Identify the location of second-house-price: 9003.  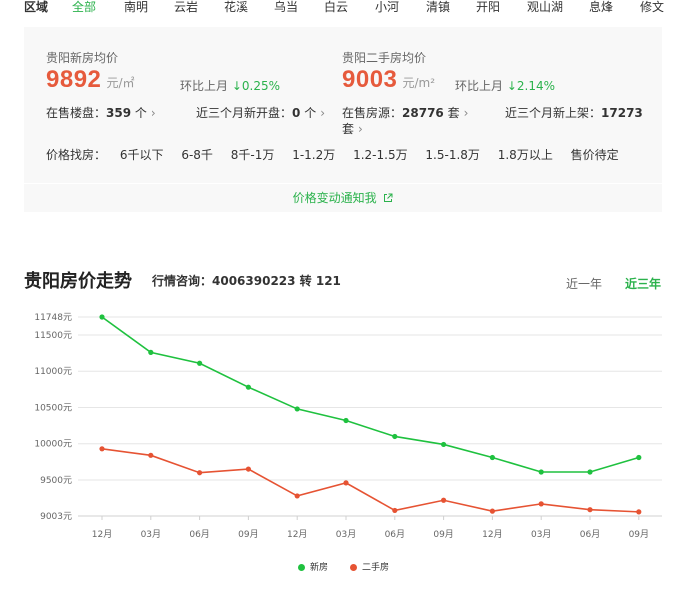
(370, 79).